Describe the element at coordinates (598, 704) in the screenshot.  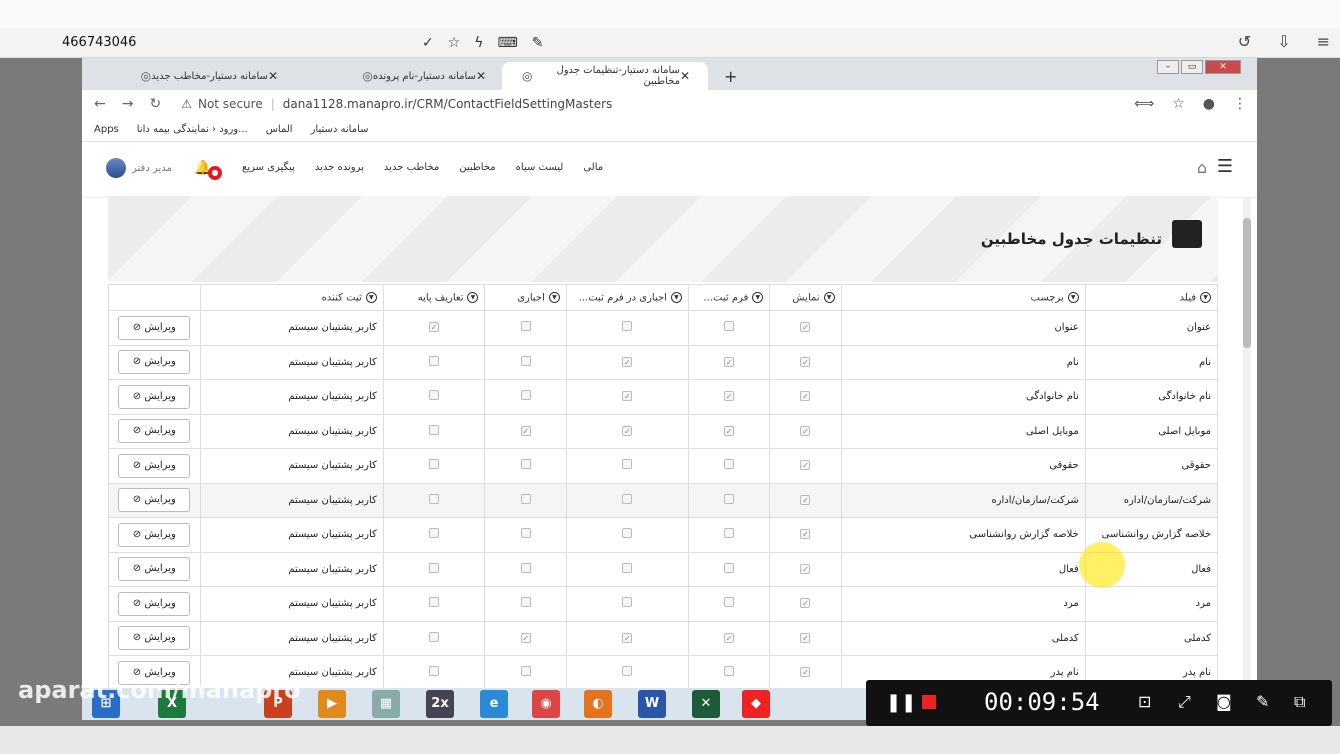
I see `firefox-icon: ◐` at that location.